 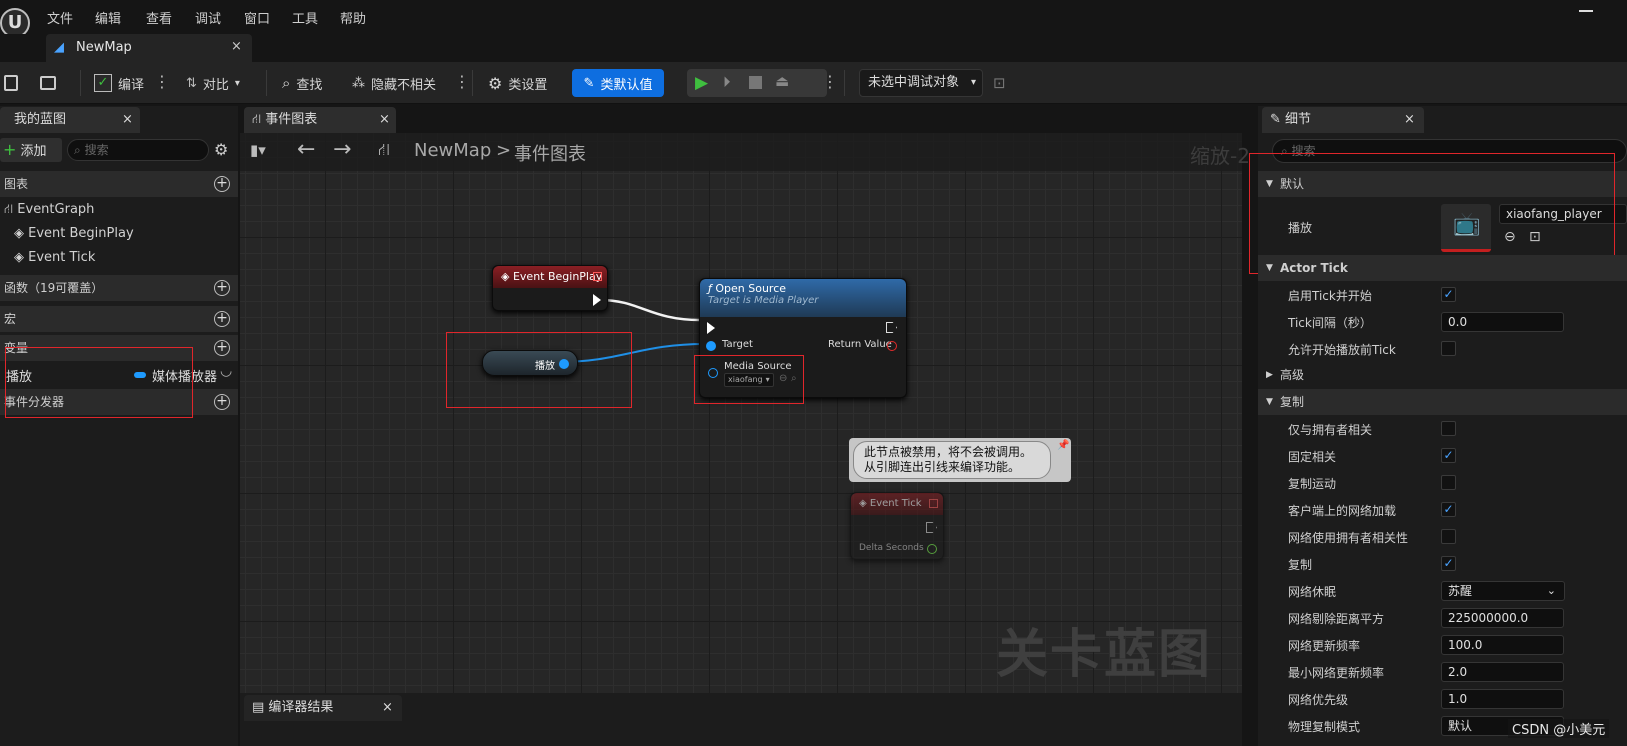 I want to click on browse-asset-icon: ⊡, so click(x=1535, y=237).